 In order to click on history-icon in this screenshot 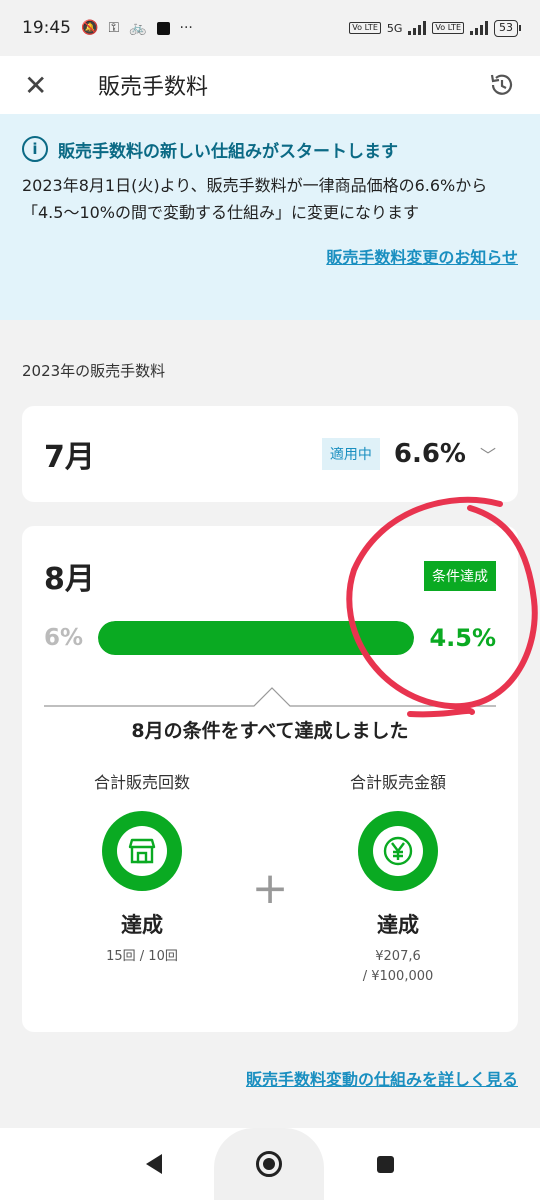, I will do `click(502, 85)`.